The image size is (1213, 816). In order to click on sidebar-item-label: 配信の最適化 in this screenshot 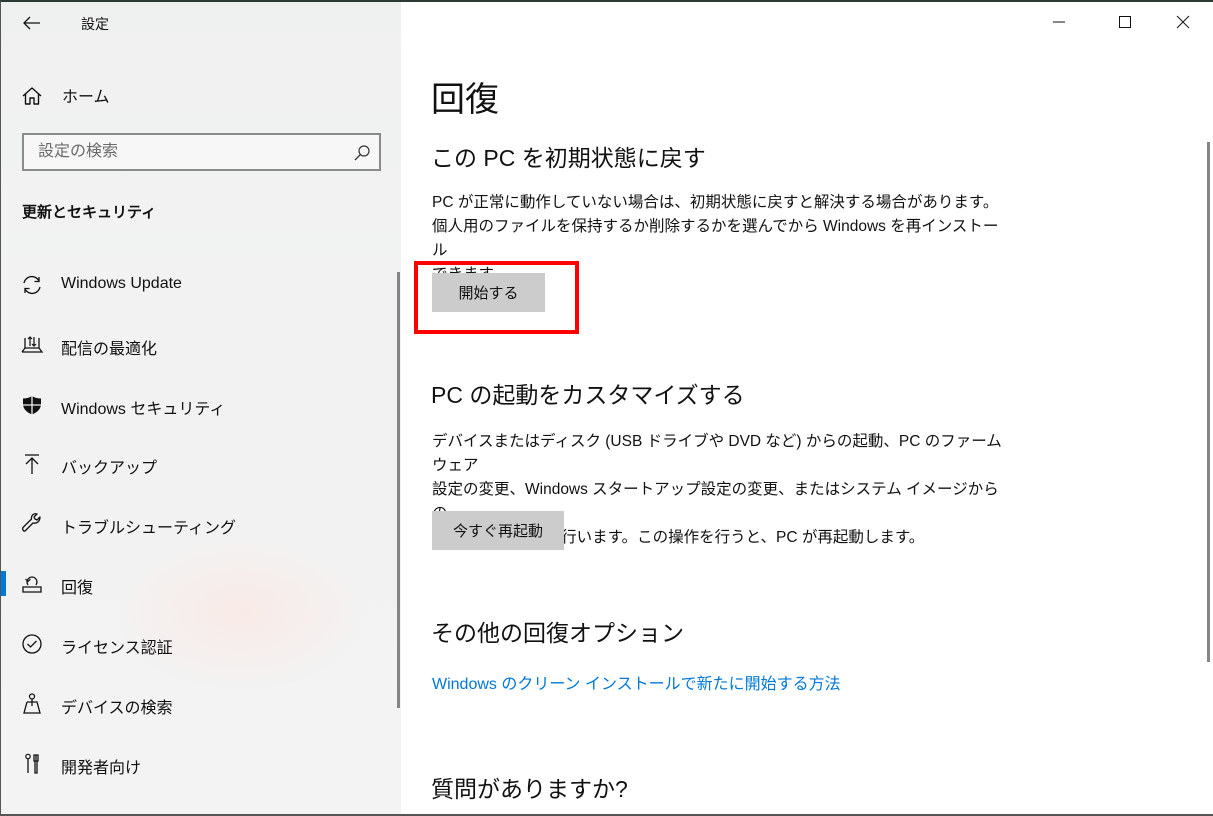, I will do `click(109, 349)`.